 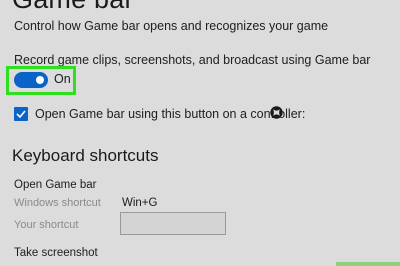 I want to click on checkmark-icon, so click(x=21, y=114).